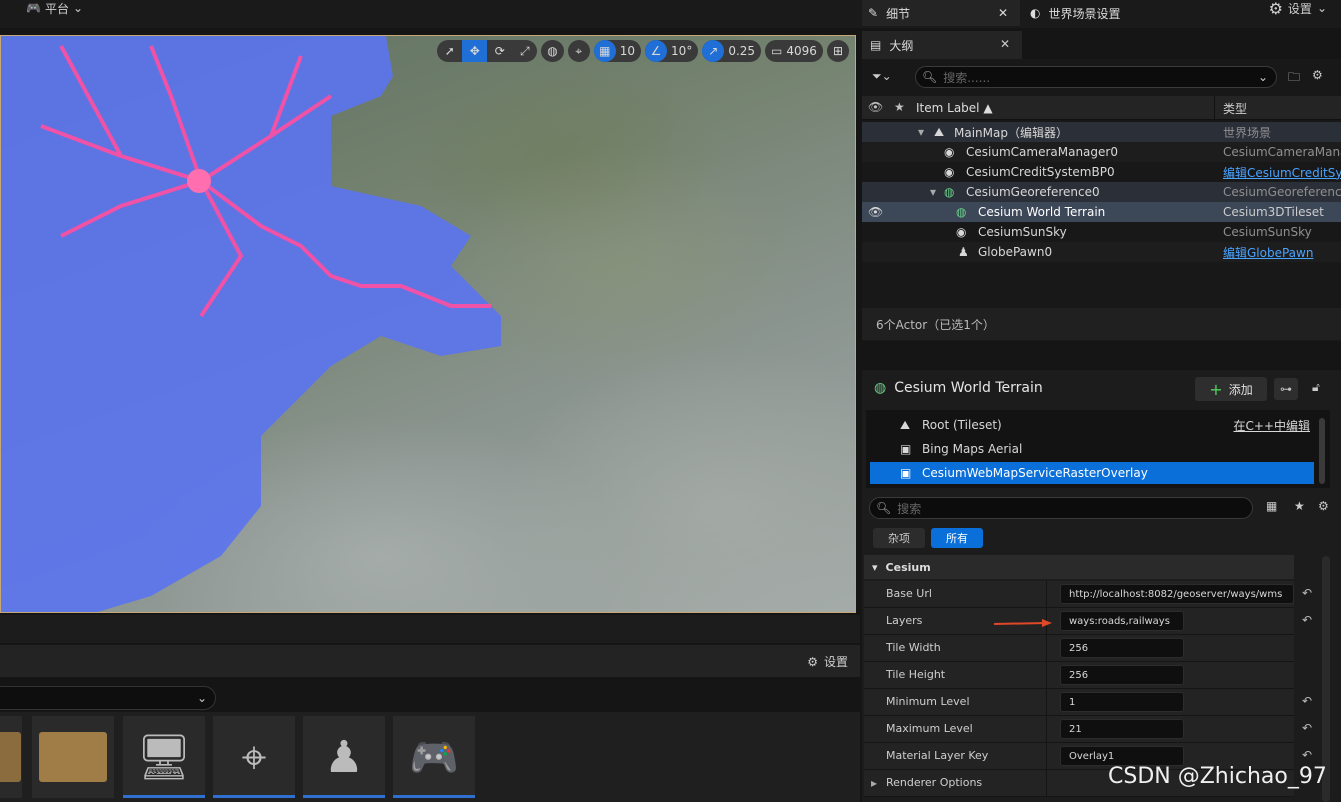  What do you see at coordinates (1247, 132) in the screenshot?
I see `row-type: 世界场景` at bounding box center [1247, 132].